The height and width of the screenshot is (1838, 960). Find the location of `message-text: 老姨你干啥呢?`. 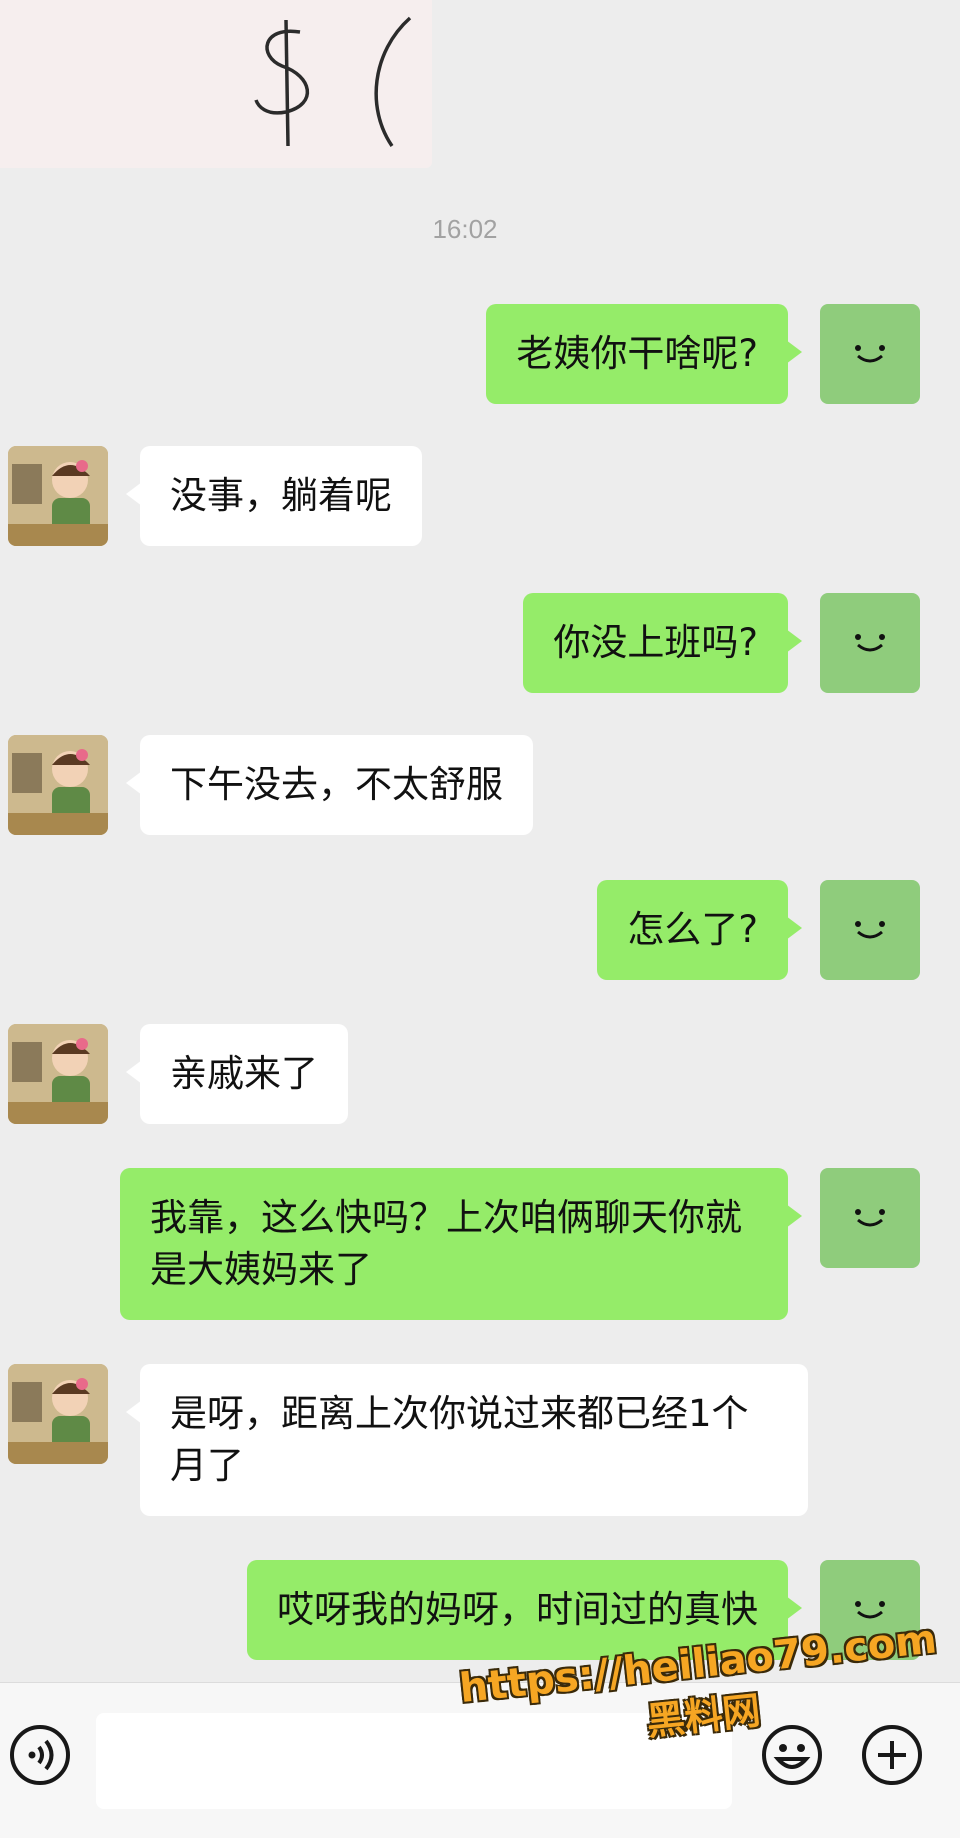

message-text: 老姨你干啥呢? is located at coordinates (637, 353).